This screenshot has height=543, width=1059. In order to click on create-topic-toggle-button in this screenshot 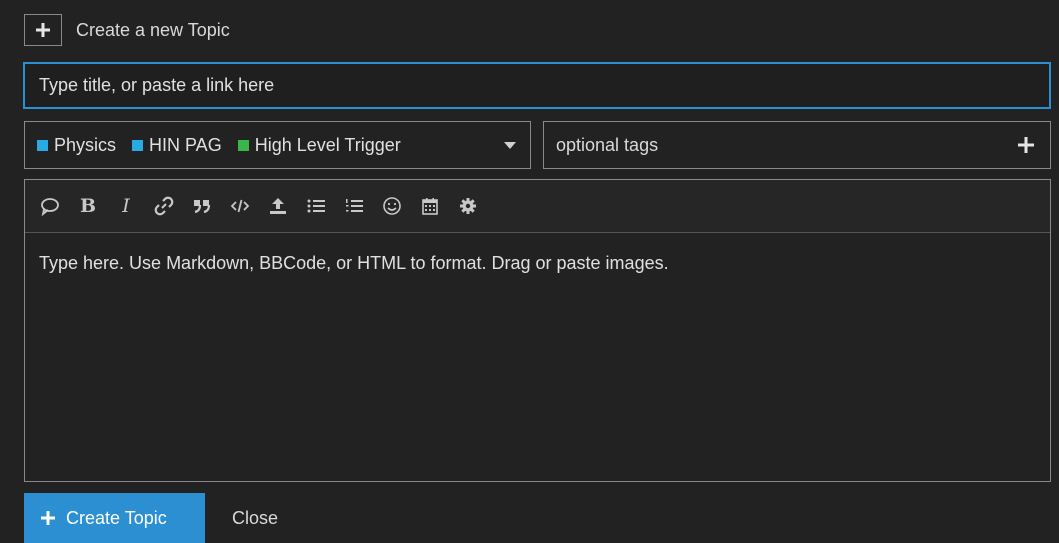, I will do `click(43, 30)`.